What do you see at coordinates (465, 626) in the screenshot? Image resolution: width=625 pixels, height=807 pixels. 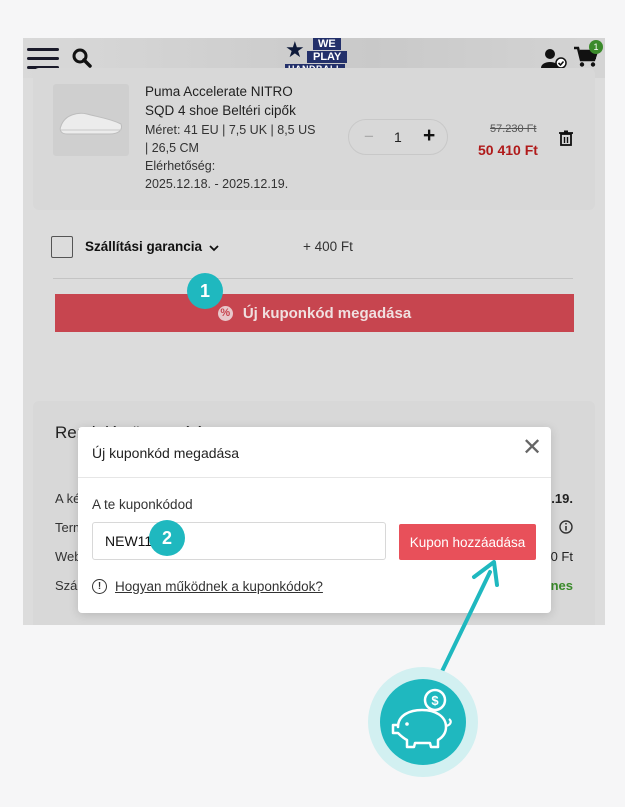 I see `pointer-arrow` at bounding box center [465, 626].